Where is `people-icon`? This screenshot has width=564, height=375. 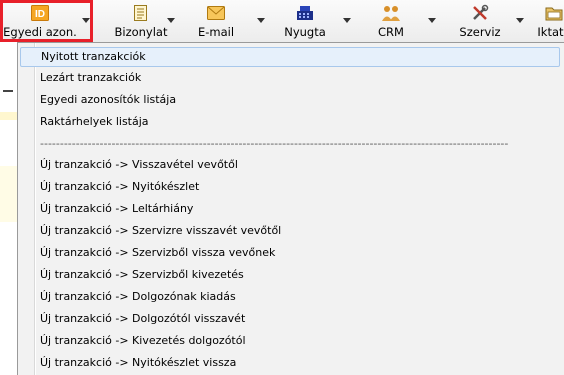 people-icon is located at coordinates (391, 13).